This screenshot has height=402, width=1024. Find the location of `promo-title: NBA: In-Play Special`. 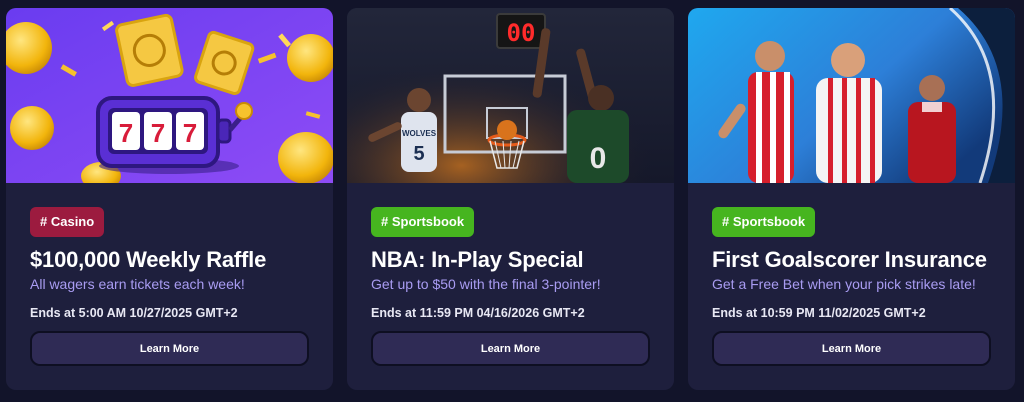

promo-title: NBA: In-Play Special is located at coordinates (477, 259).